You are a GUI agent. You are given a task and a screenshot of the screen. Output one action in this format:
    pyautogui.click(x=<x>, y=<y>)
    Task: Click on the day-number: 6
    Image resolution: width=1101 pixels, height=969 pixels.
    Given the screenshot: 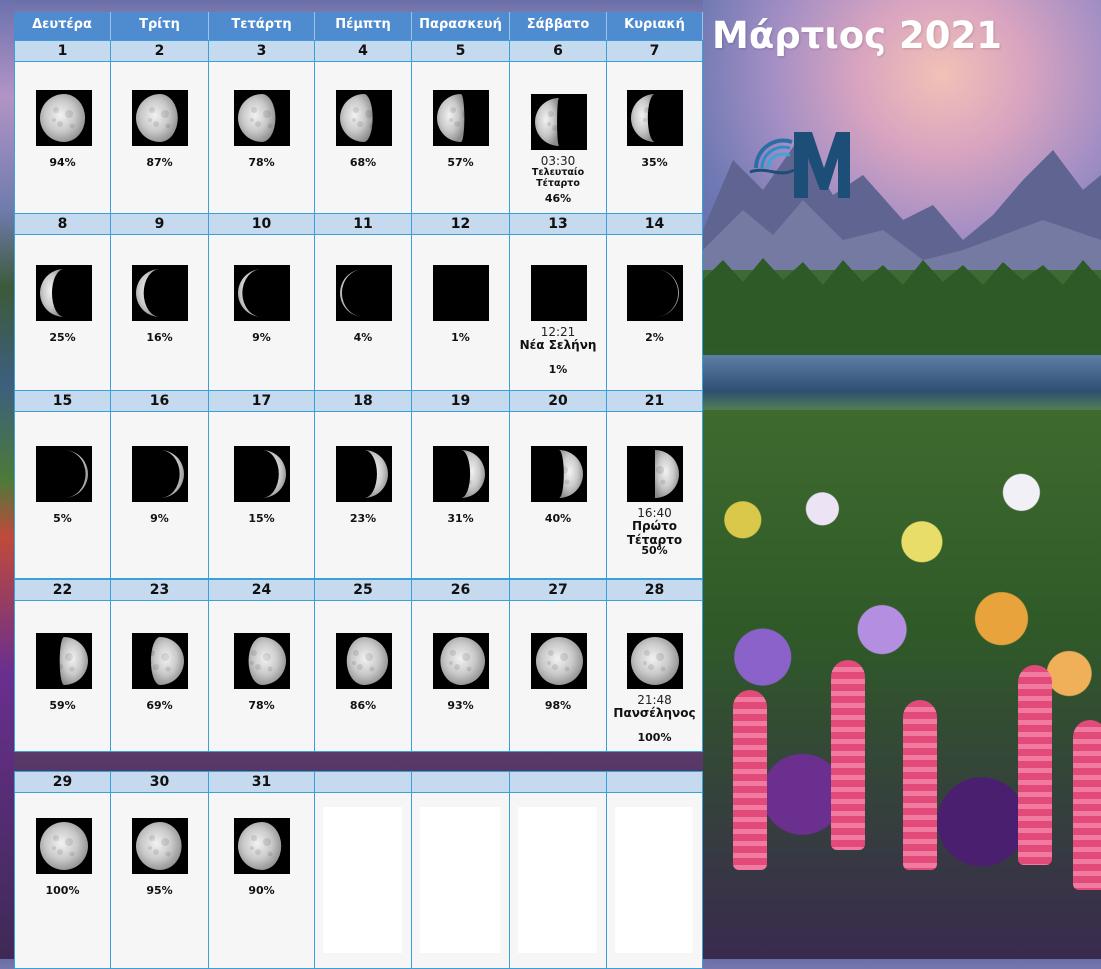 What is the action you would take?
    pyautogui.click(x=558, y=51)
    